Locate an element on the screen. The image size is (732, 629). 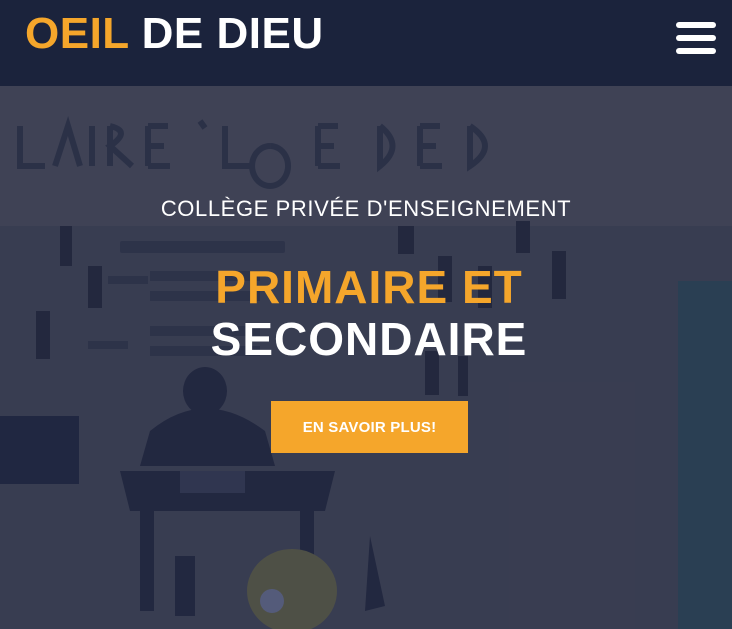
hero-subtitle: COLLÈGE PRIVÉE D'ENSEIGNEMENT is located at coordinates (366, 208).